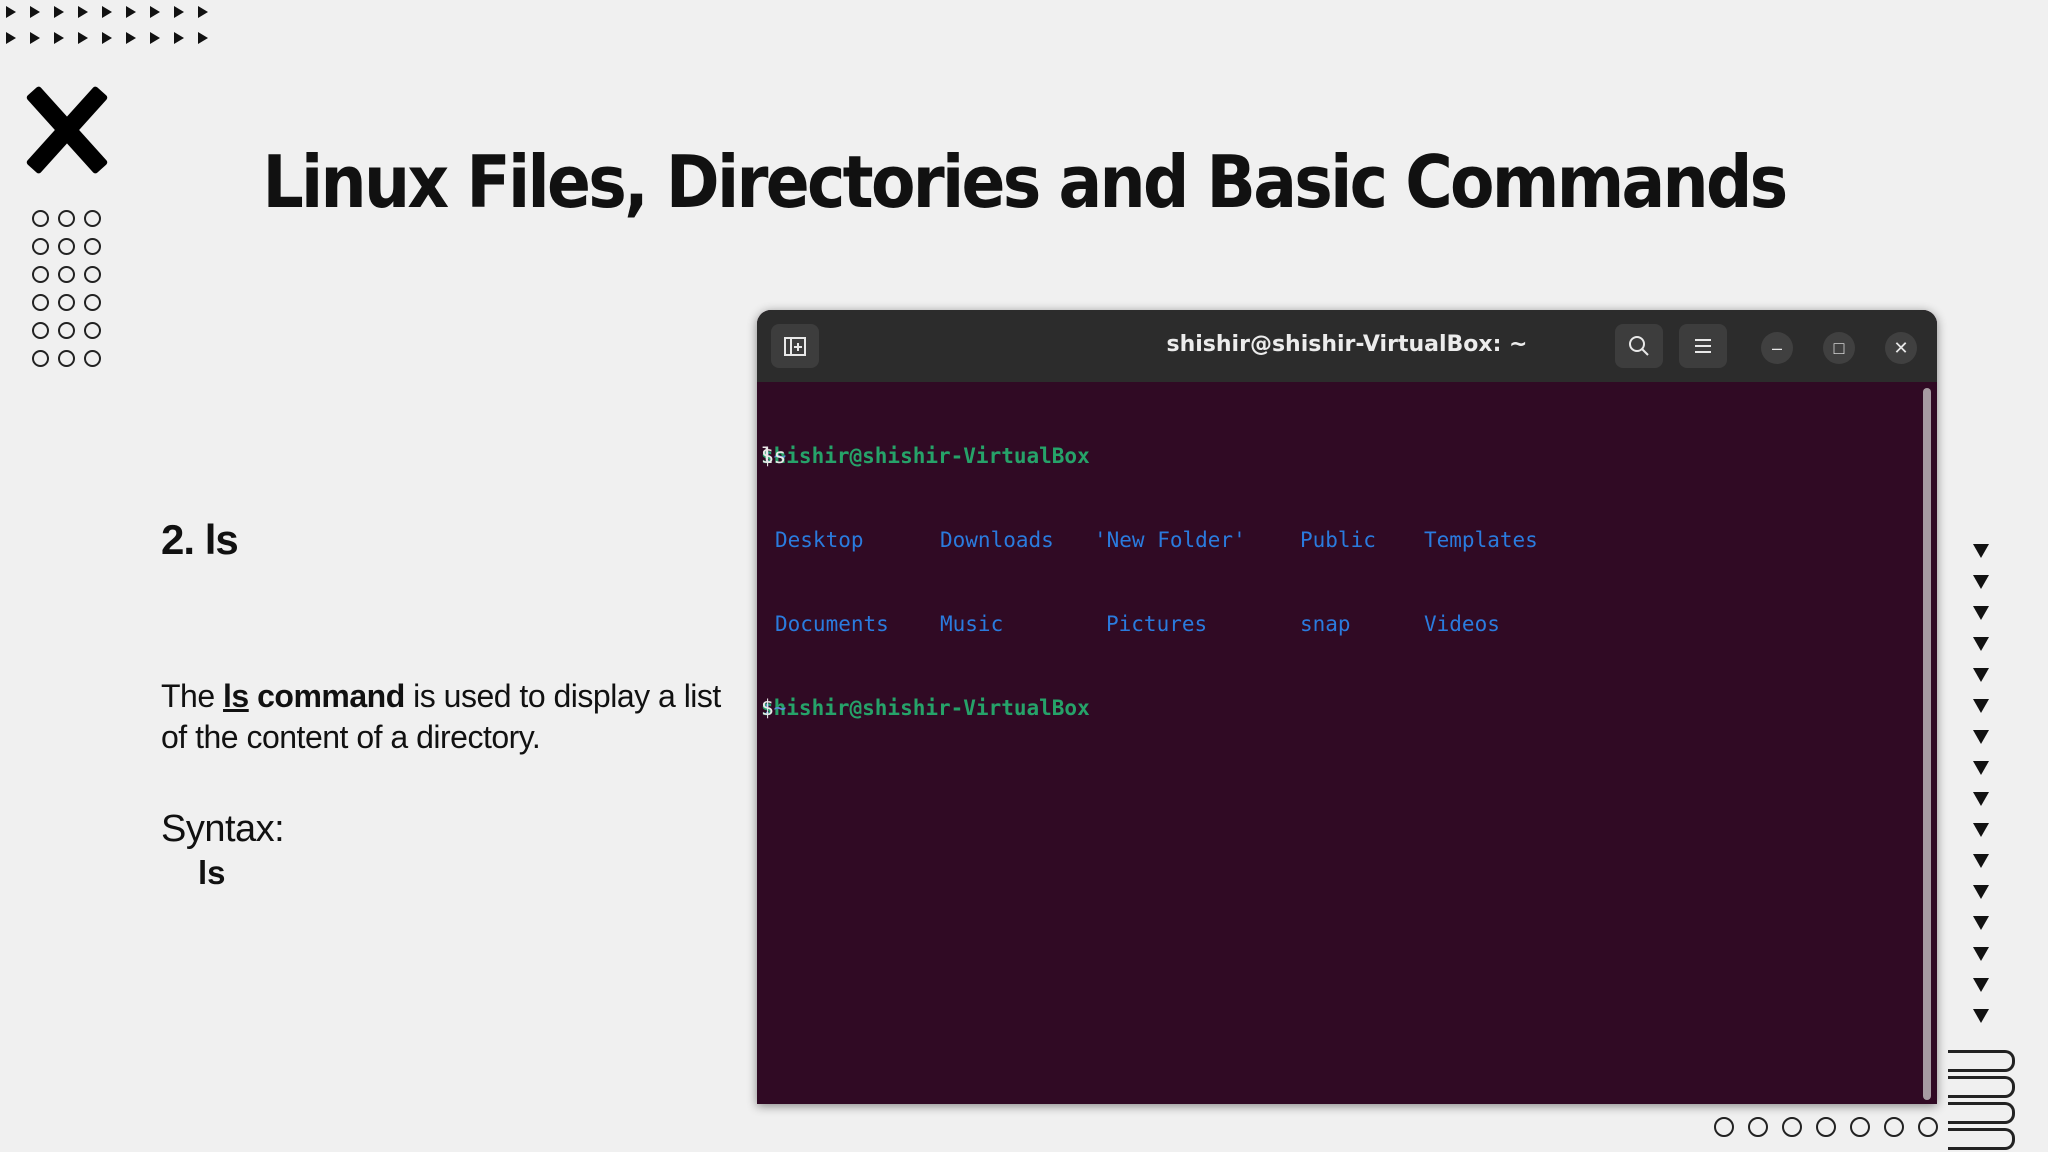 This screenshot has height=1152, width=2048. I want to click on close-button: ✕, so click(1901, 348).